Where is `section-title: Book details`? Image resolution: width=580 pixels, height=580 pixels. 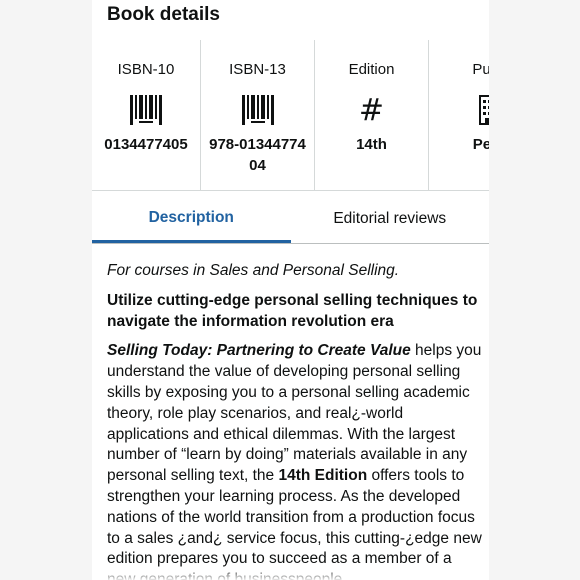
section-title: Book details is located at coordinates (163, 14).